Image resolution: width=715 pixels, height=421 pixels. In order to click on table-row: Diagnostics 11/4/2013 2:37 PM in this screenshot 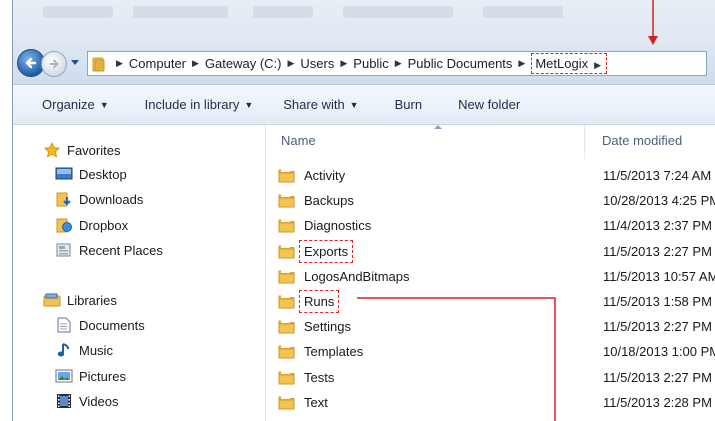, I will do `click(490, 226)`.